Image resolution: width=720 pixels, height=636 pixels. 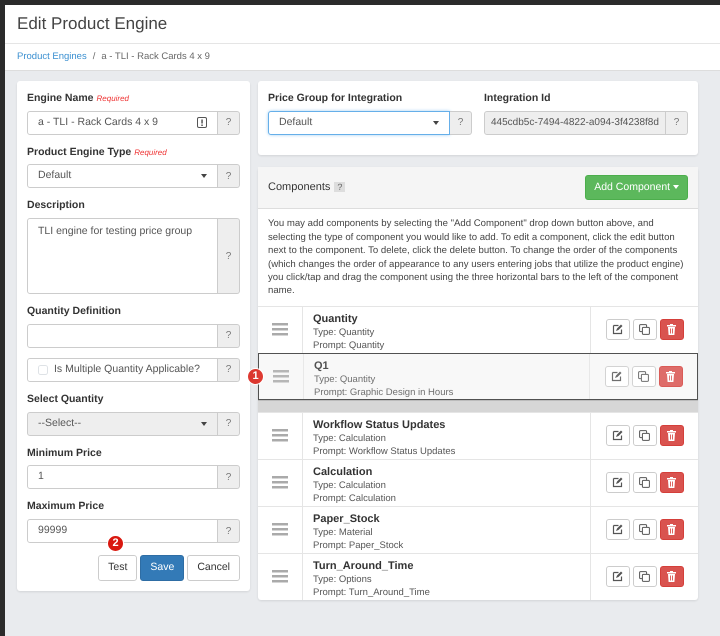 I want to click on add-component-button: Add Component, so click(x=636, y=187).